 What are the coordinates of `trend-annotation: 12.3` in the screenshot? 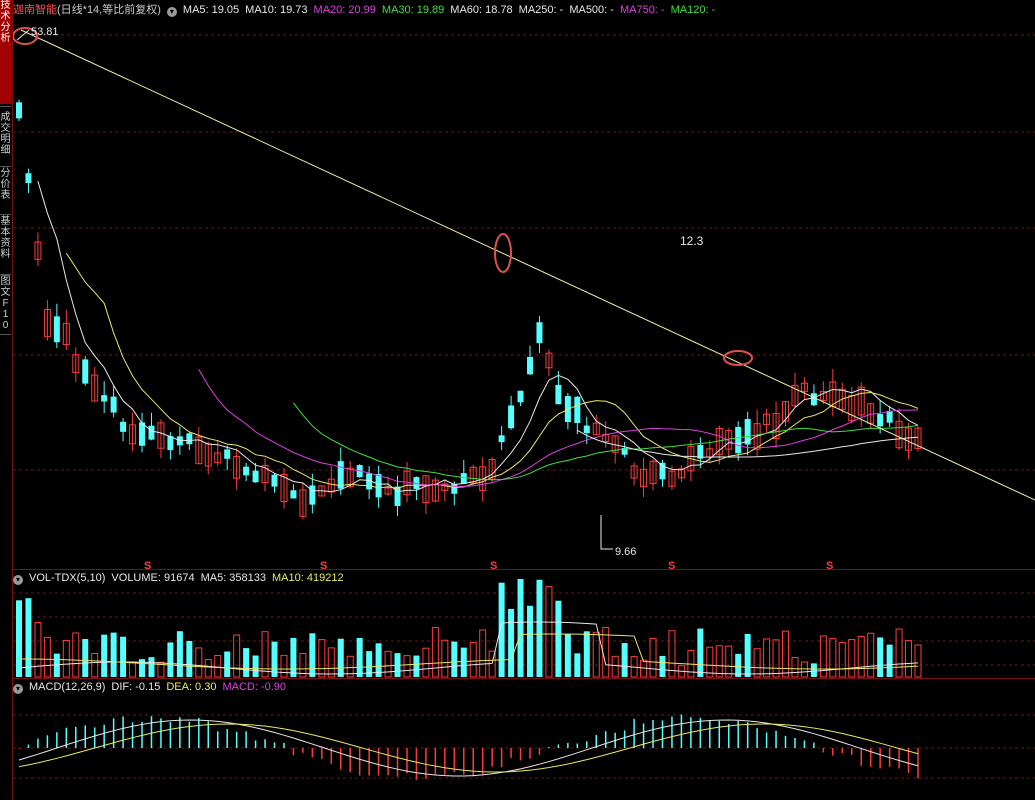 It's located at (692, 241).